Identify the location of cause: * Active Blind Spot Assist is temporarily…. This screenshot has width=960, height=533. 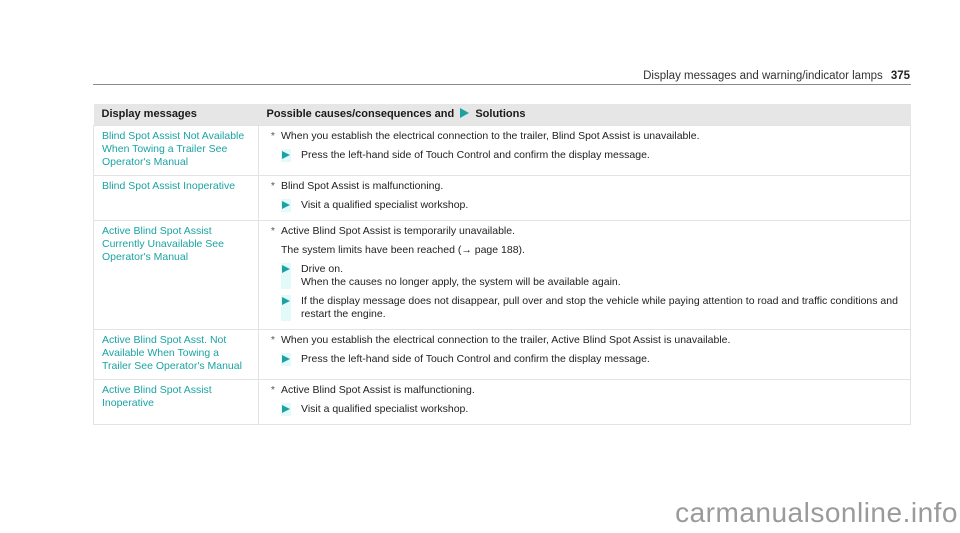
(584, 231).